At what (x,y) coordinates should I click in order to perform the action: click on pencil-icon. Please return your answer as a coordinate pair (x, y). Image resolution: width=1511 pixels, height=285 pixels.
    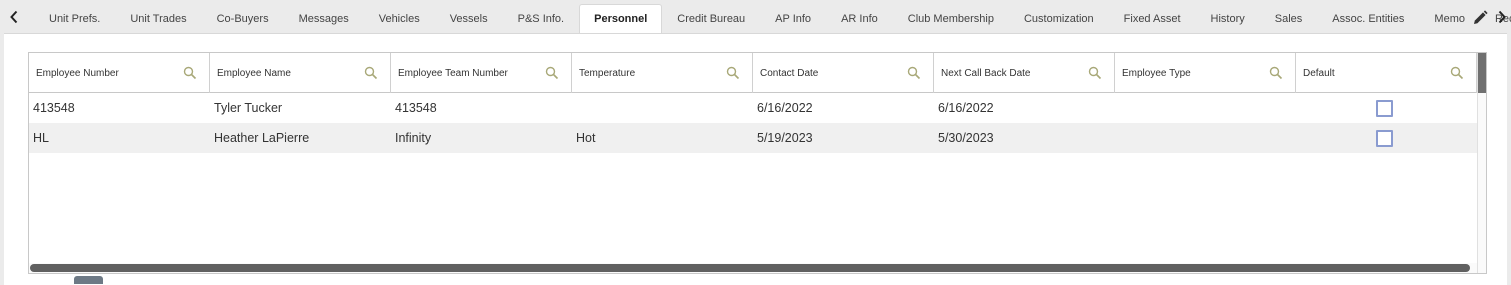
    Looking at the image, I should click on (1481, 17).